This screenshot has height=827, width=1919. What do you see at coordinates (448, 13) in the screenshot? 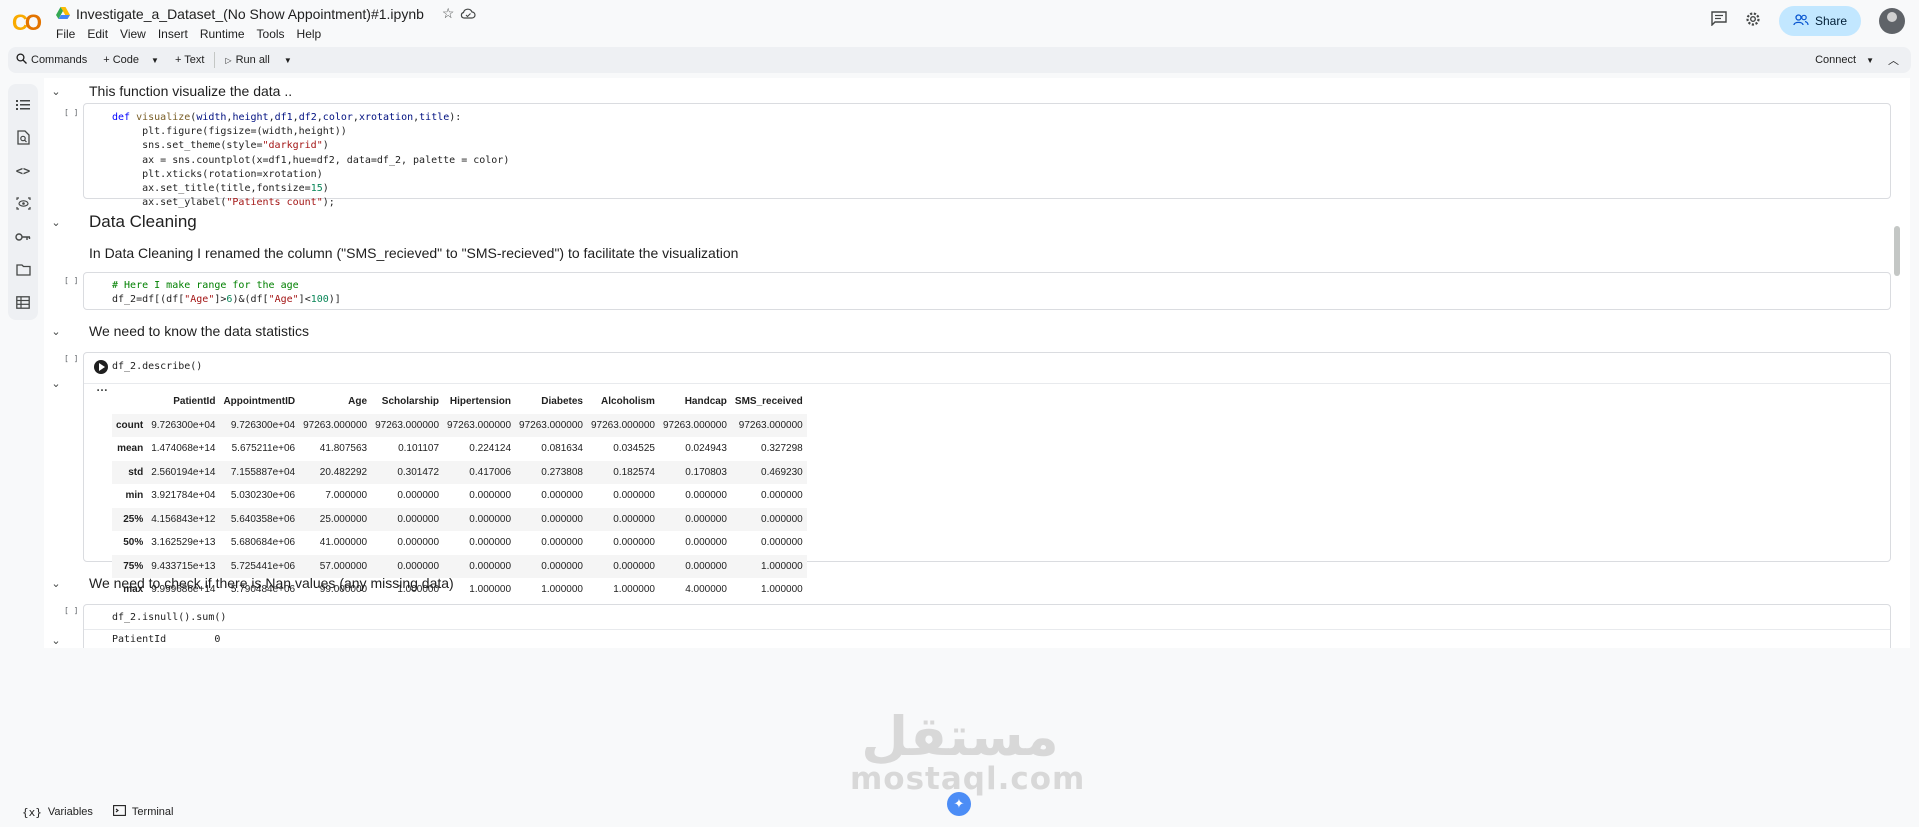
I see `star-icon: ☆` at bounding box center [448, 13].